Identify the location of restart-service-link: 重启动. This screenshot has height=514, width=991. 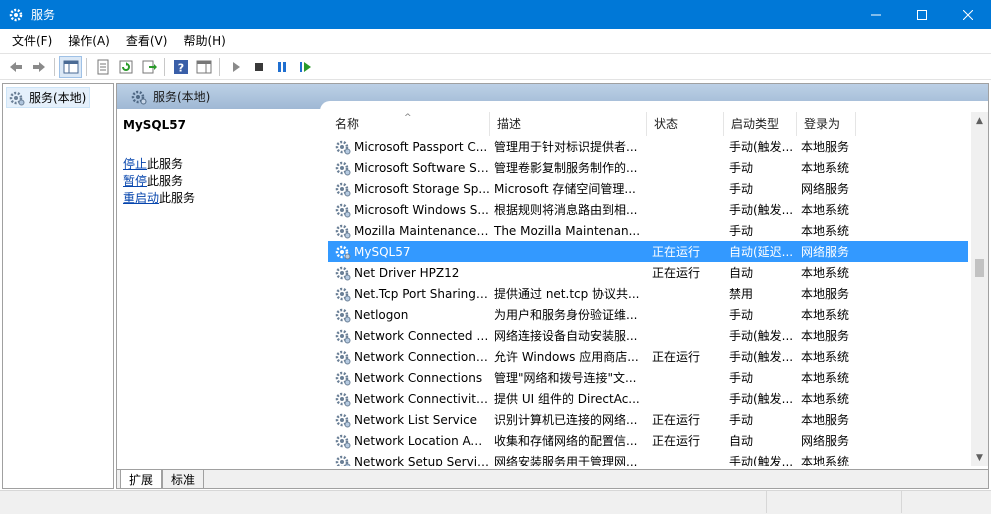
(141, 198).